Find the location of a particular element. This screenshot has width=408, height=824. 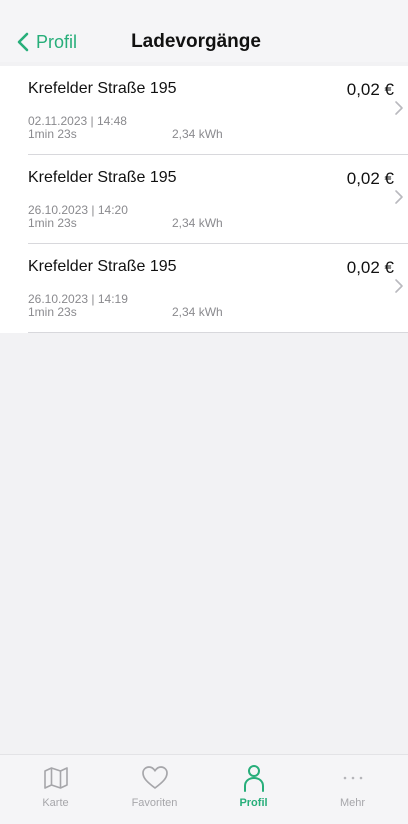

navigation-bar: Profil Ladevorgänge is located at coordinates (204, 31).